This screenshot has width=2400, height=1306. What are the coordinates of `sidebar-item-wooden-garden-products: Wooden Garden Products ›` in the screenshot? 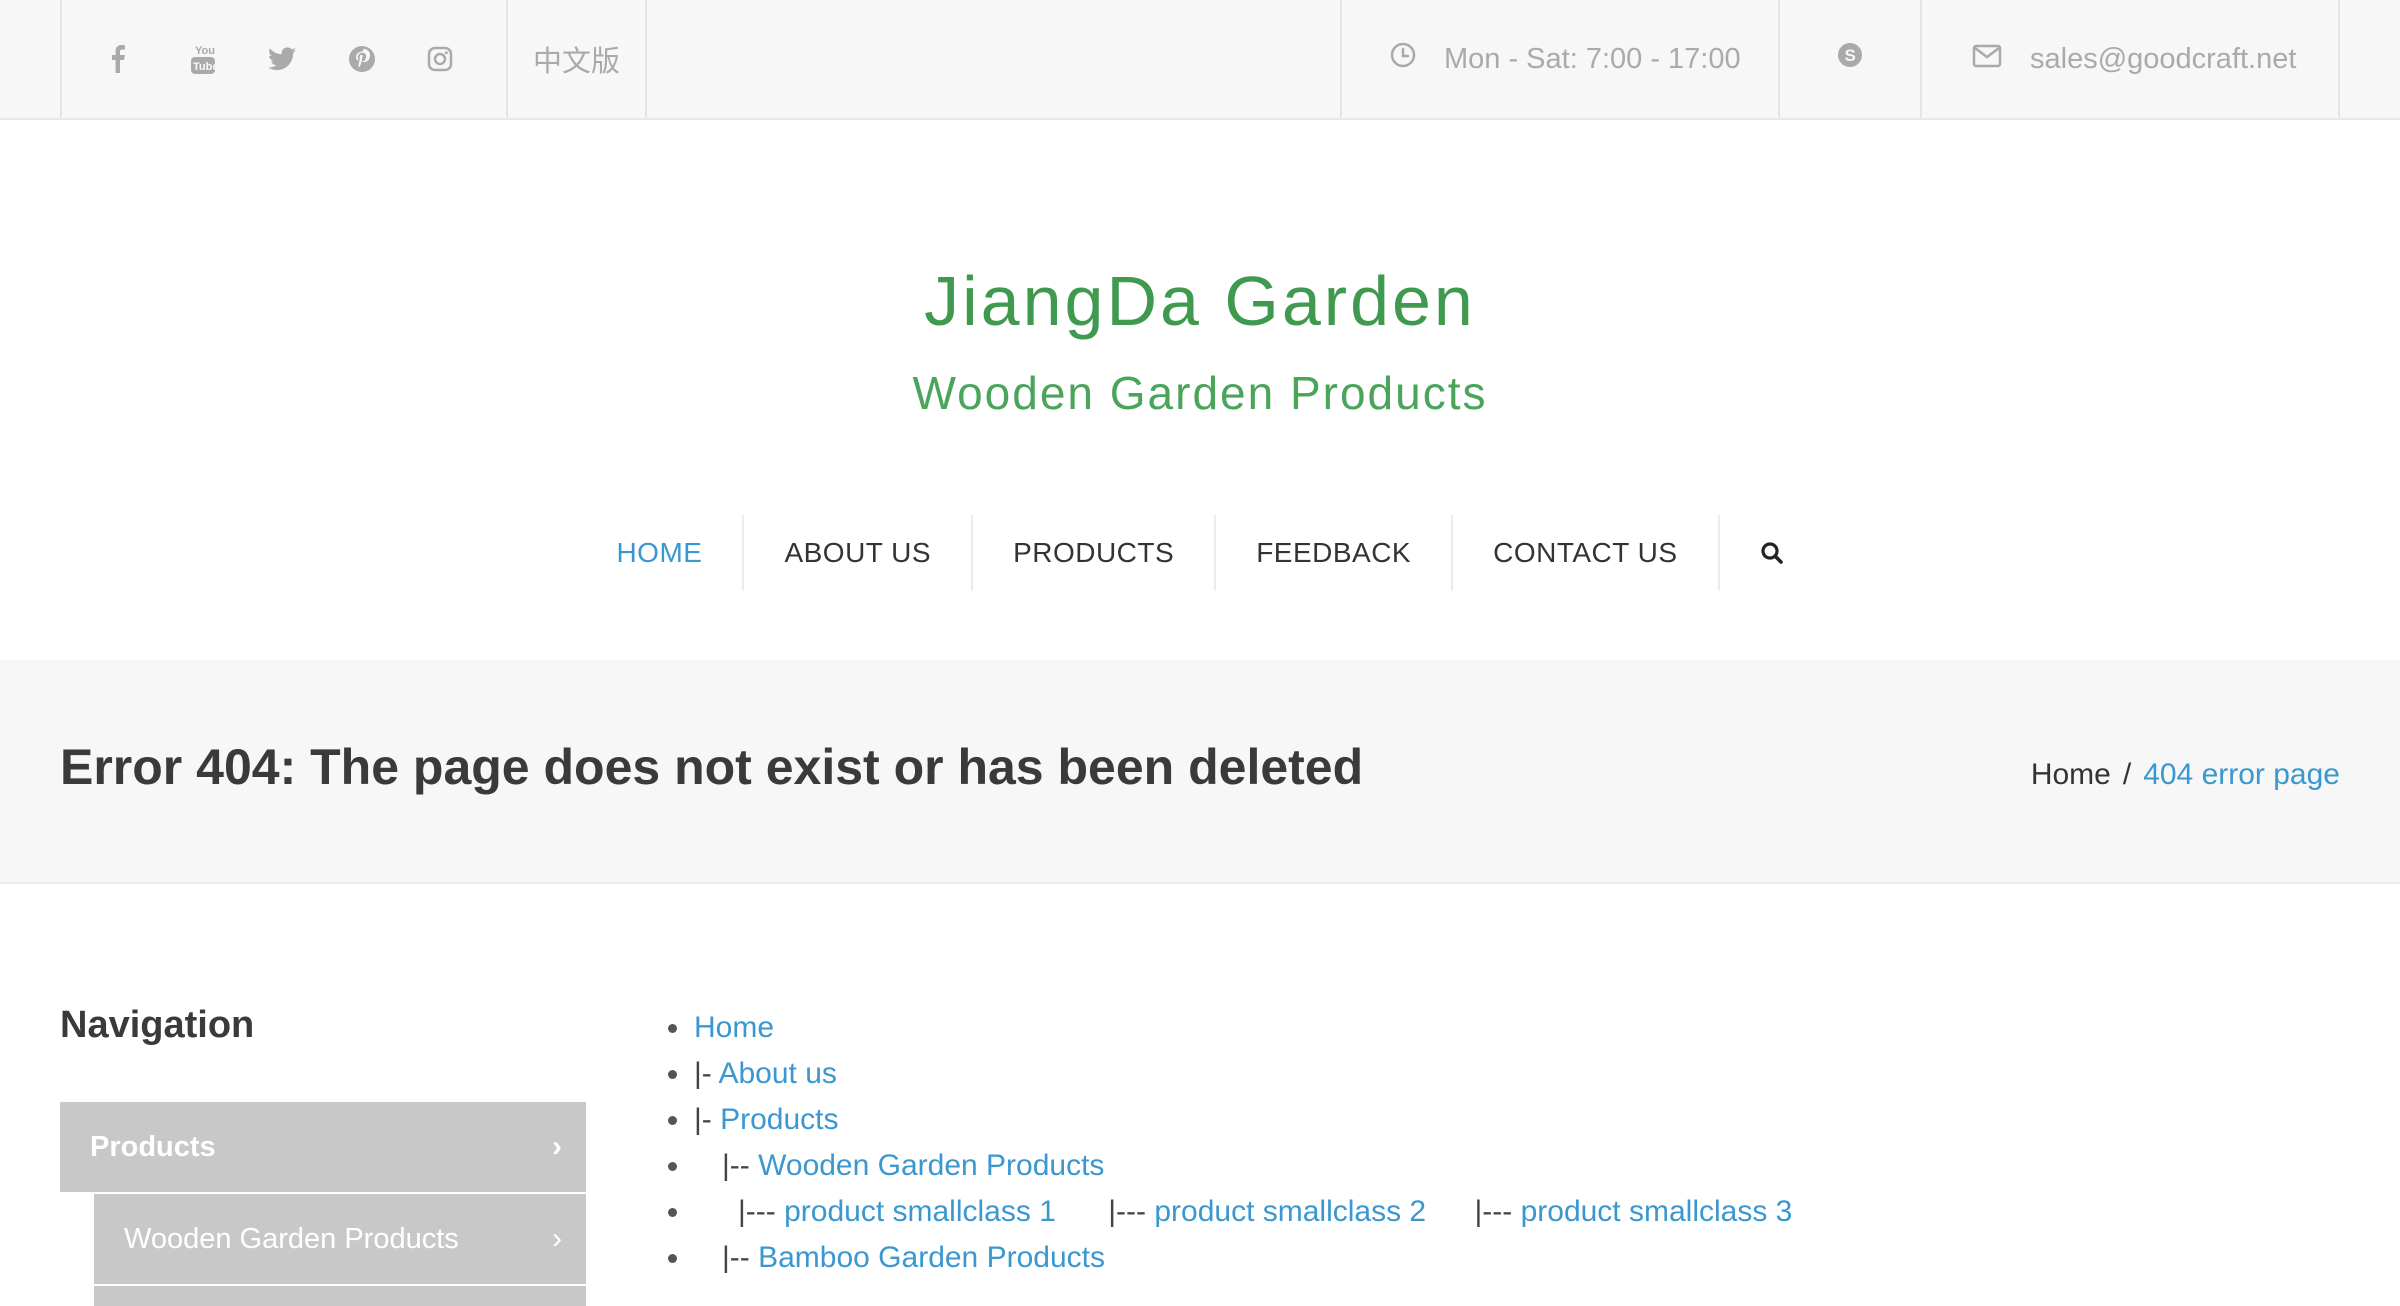 It's located at (340, 1239).